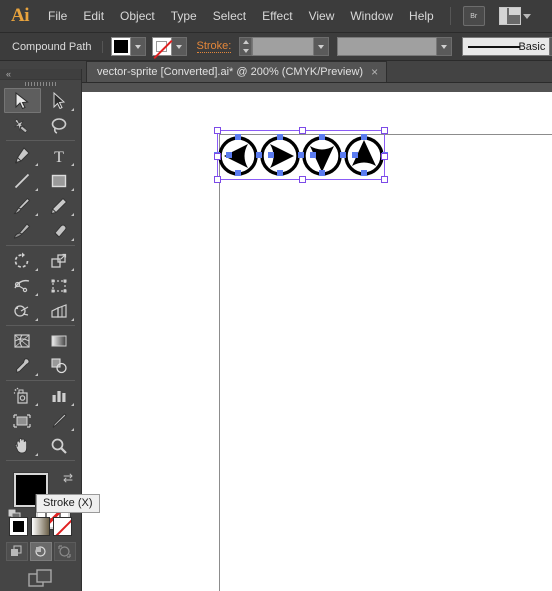  What do you see at coordinates (138, 46) in the screenshot?
I see `fill-dropdown-button` at bounding box center [138, 46].